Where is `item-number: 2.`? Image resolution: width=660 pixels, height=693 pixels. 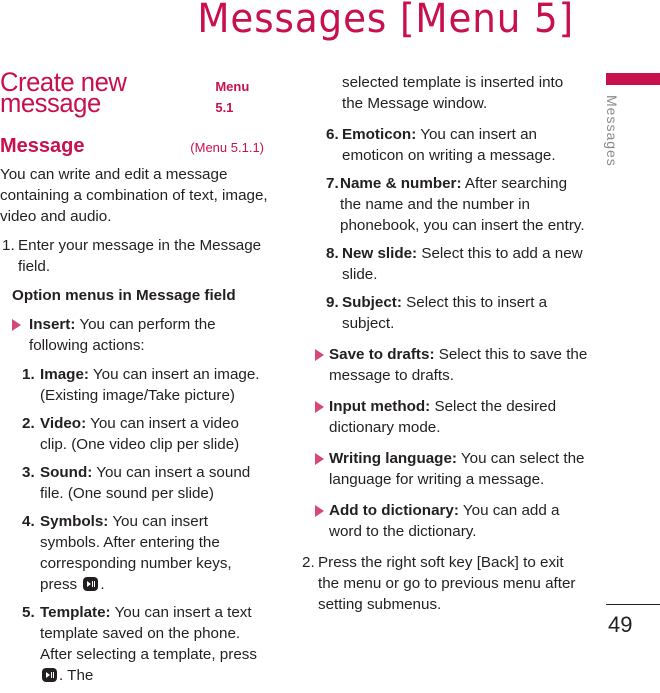 item-number: 2. is located at coordinates (28, 423).